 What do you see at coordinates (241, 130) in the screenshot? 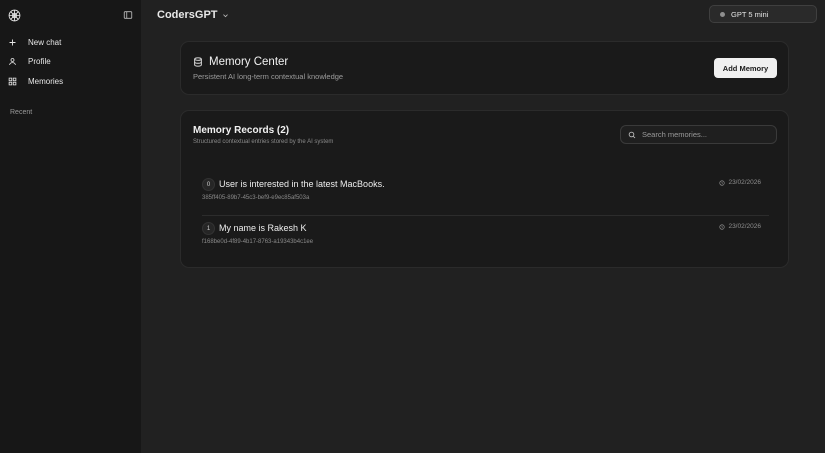
I see `memory-records-title: Memory Records (2)` at bounding box center [241, 130].